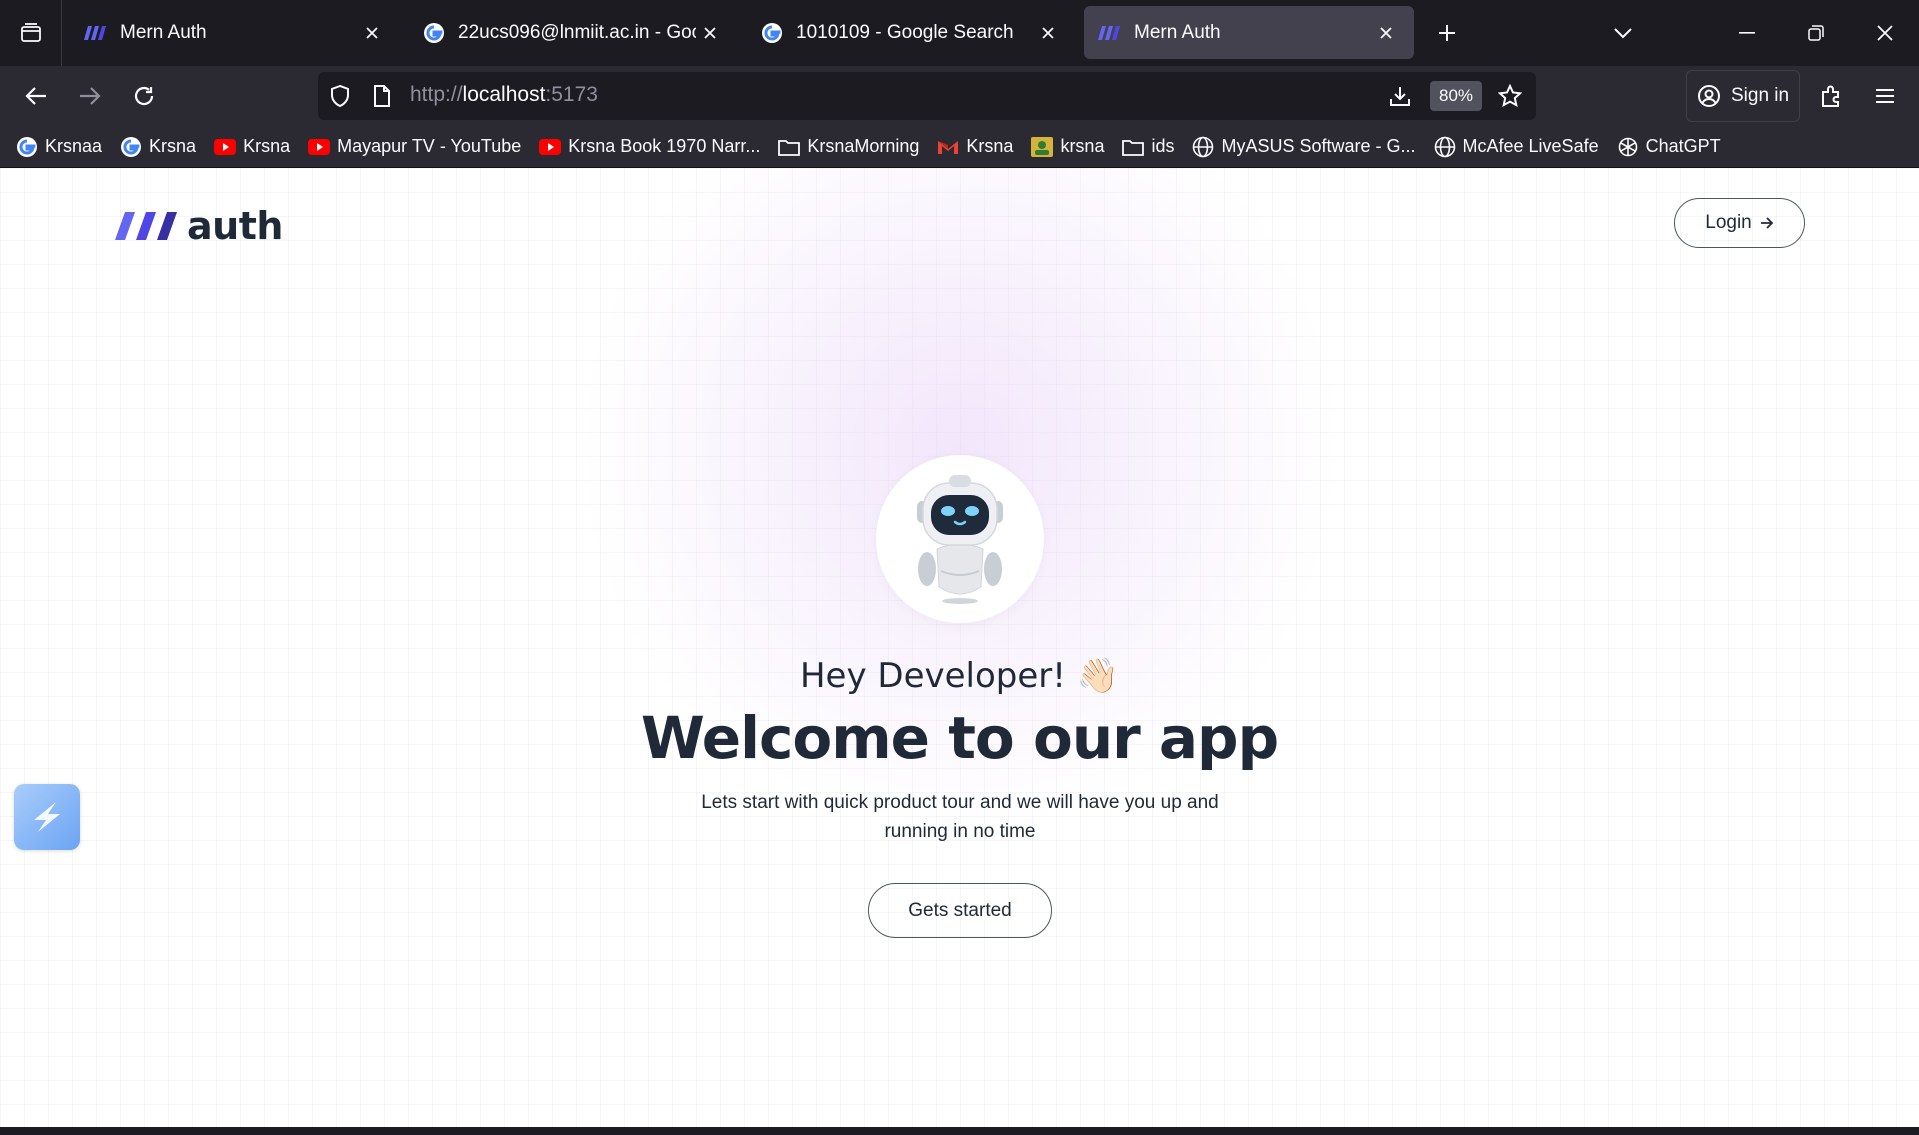 The image size is (1919, 1135). I want to click on robot-icon, so click(960, 539).